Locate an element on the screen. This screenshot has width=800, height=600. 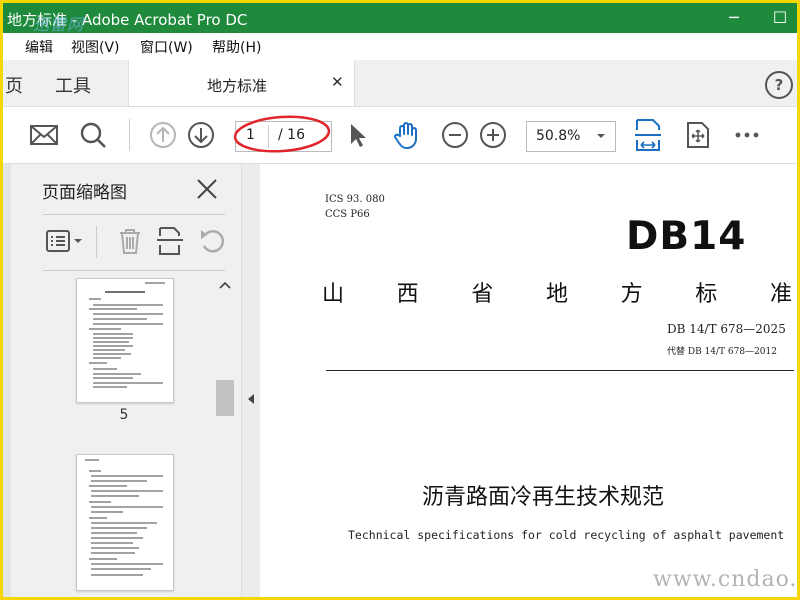
panel-title: 页面缩略图 is located at coordinates (84, 193).